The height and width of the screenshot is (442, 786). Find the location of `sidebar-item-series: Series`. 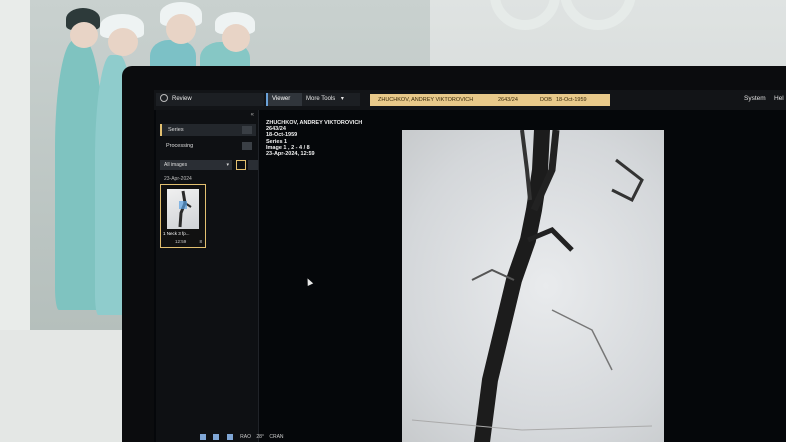

sidebar-item-series: Series is located at coordinates (208, 130).